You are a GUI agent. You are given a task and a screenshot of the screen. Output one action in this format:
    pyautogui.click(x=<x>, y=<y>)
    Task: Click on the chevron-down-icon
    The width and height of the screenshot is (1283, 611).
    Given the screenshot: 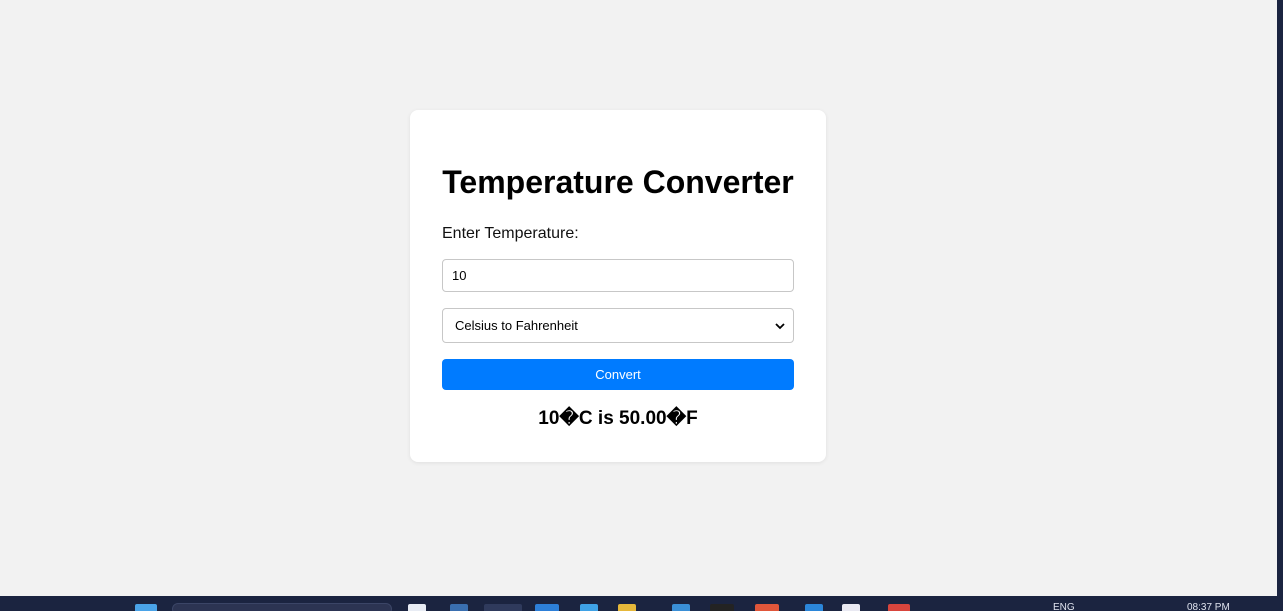 What is the action you would take?
    pyautogui.click(x=780, y=326)
    